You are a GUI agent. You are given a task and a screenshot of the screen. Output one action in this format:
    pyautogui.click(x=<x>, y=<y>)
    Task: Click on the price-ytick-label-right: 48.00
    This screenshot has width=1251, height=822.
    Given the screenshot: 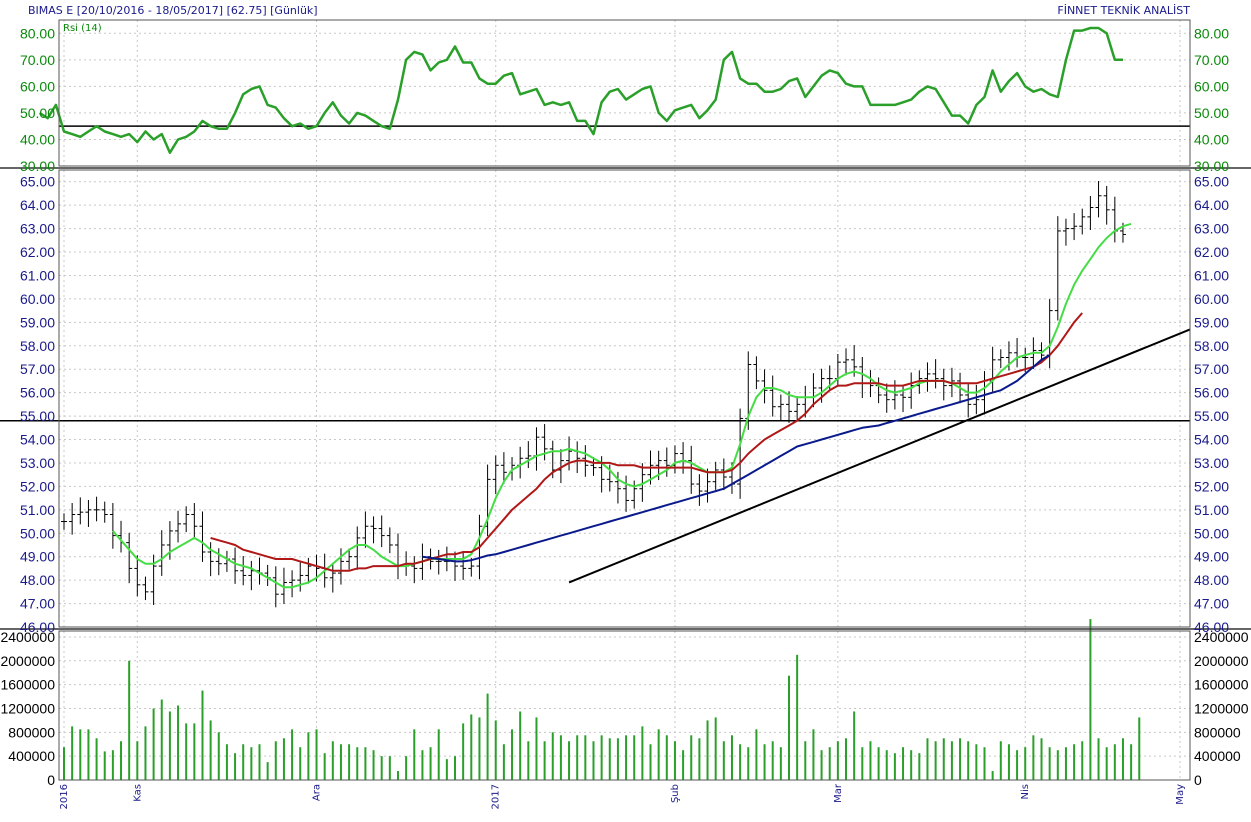 What is the action you would take?
    pyautogui.click(x=1211, y=580)
    